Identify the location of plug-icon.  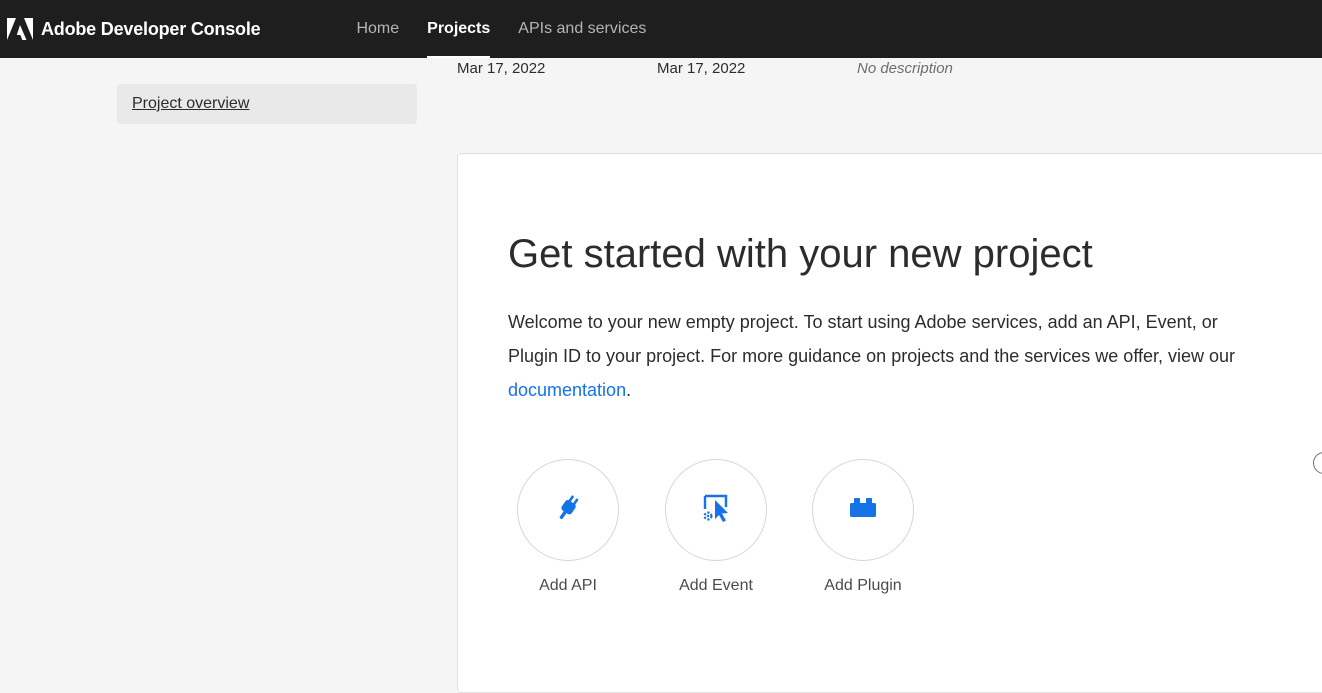
(568, 510).